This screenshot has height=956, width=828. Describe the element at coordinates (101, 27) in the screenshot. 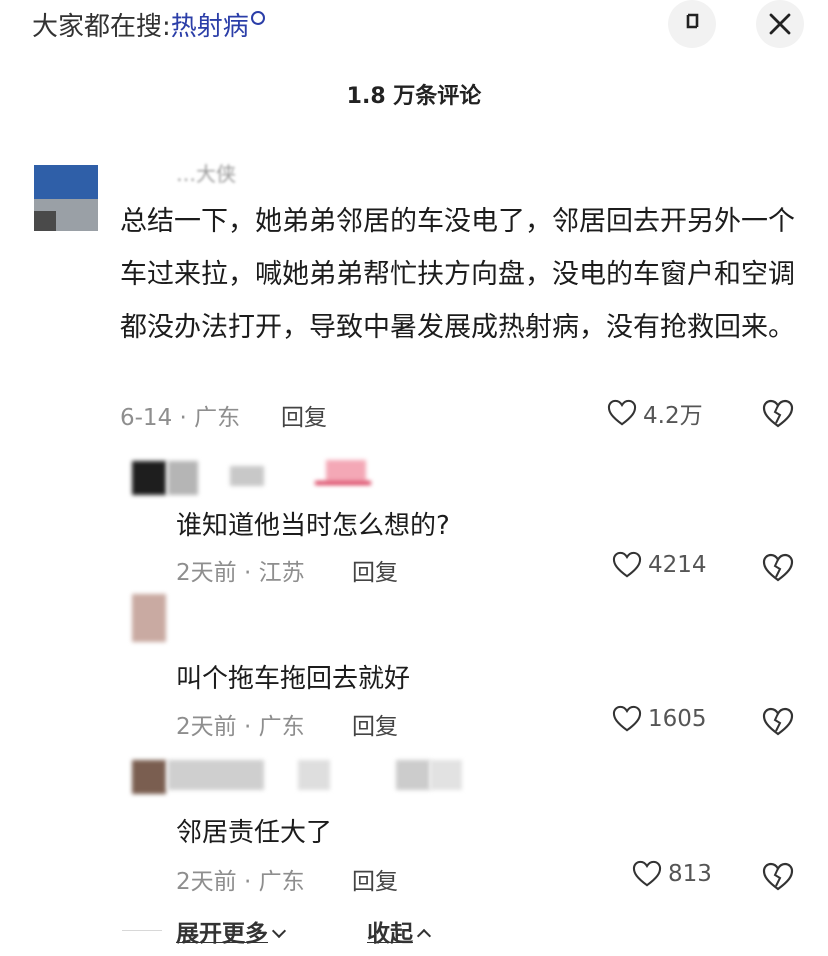

I see `hot-search-prefix: 大家都在搜:` at that location.